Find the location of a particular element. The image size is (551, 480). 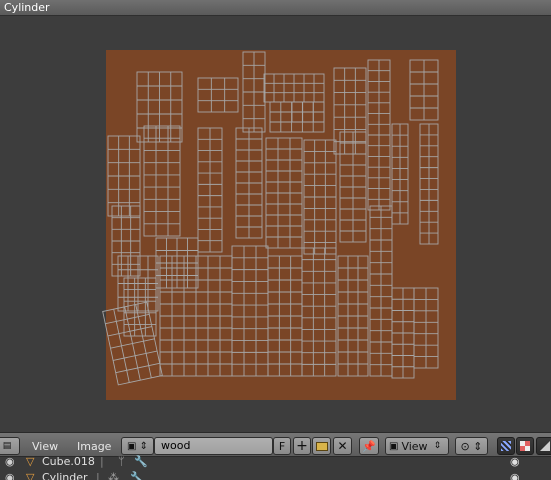

view-mode-select: ▣ View ⇕ is located at coordinates (417, 446).